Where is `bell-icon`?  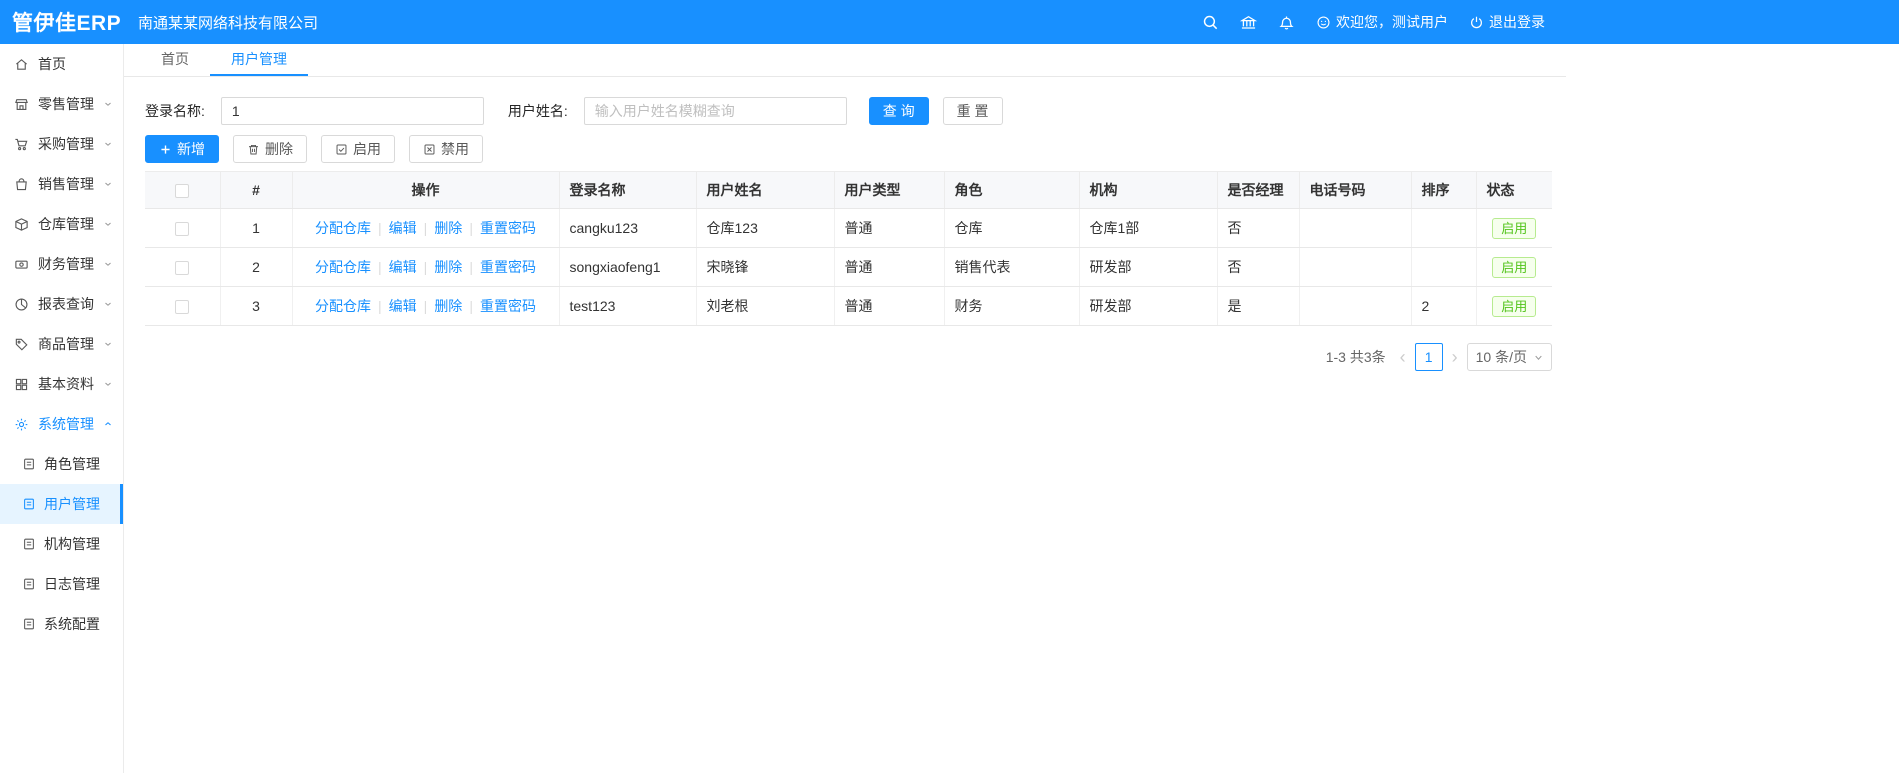
bell-icon is located at coordinates (1286, 22).